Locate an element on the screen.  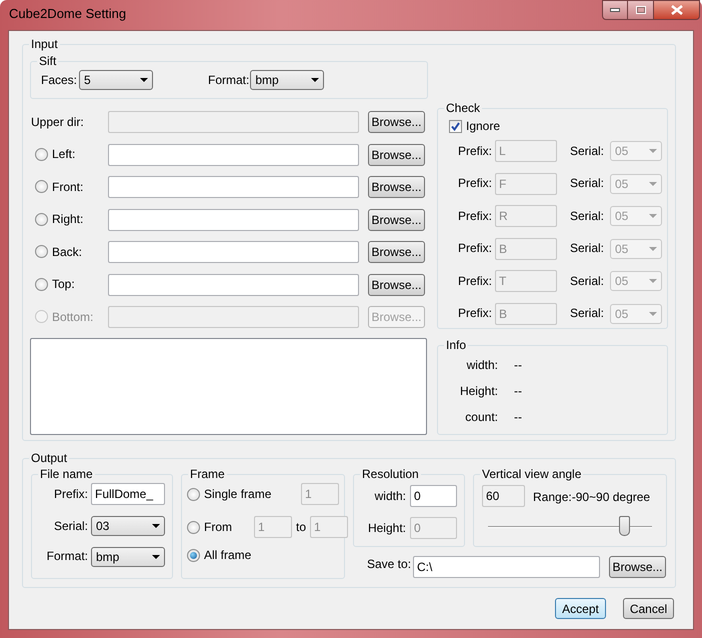
field-label: to is located at coordinates (301, 527).